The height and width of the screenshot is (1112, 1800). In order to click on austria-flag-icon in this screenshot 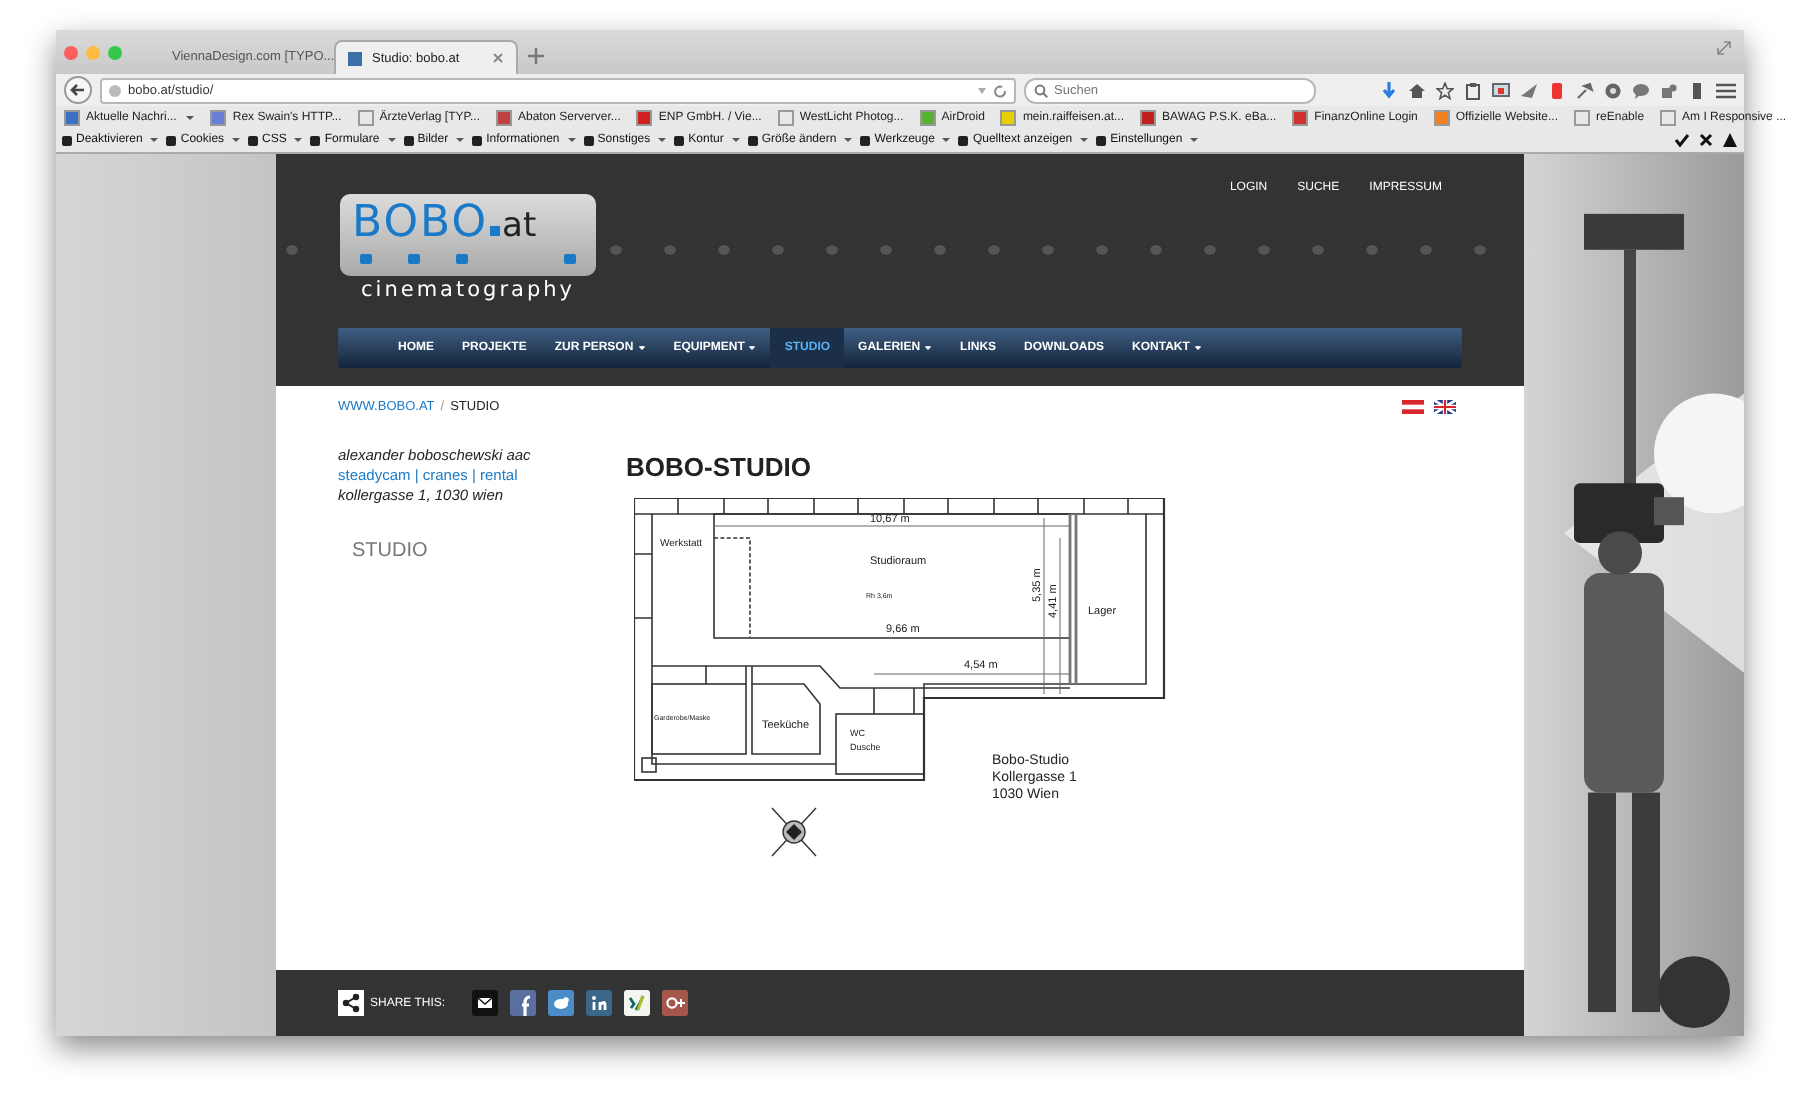, I will do `click(1413, 406)`.